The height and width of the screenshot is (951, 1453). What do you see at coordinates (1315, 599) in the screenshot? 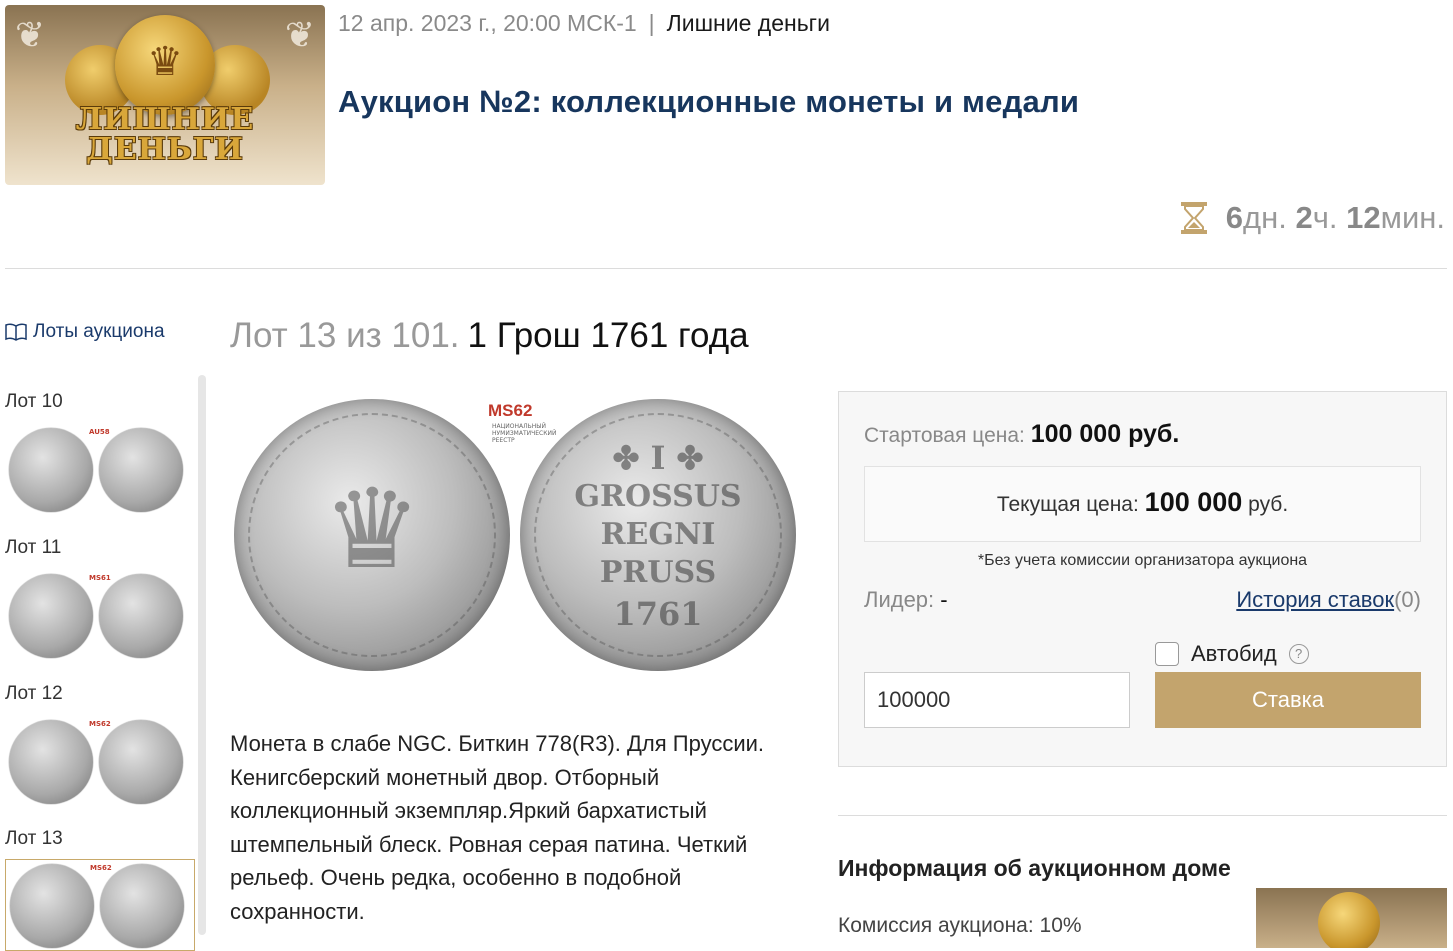
I see `bid-history-link: История ставок` at bounding box center [1315, 599].